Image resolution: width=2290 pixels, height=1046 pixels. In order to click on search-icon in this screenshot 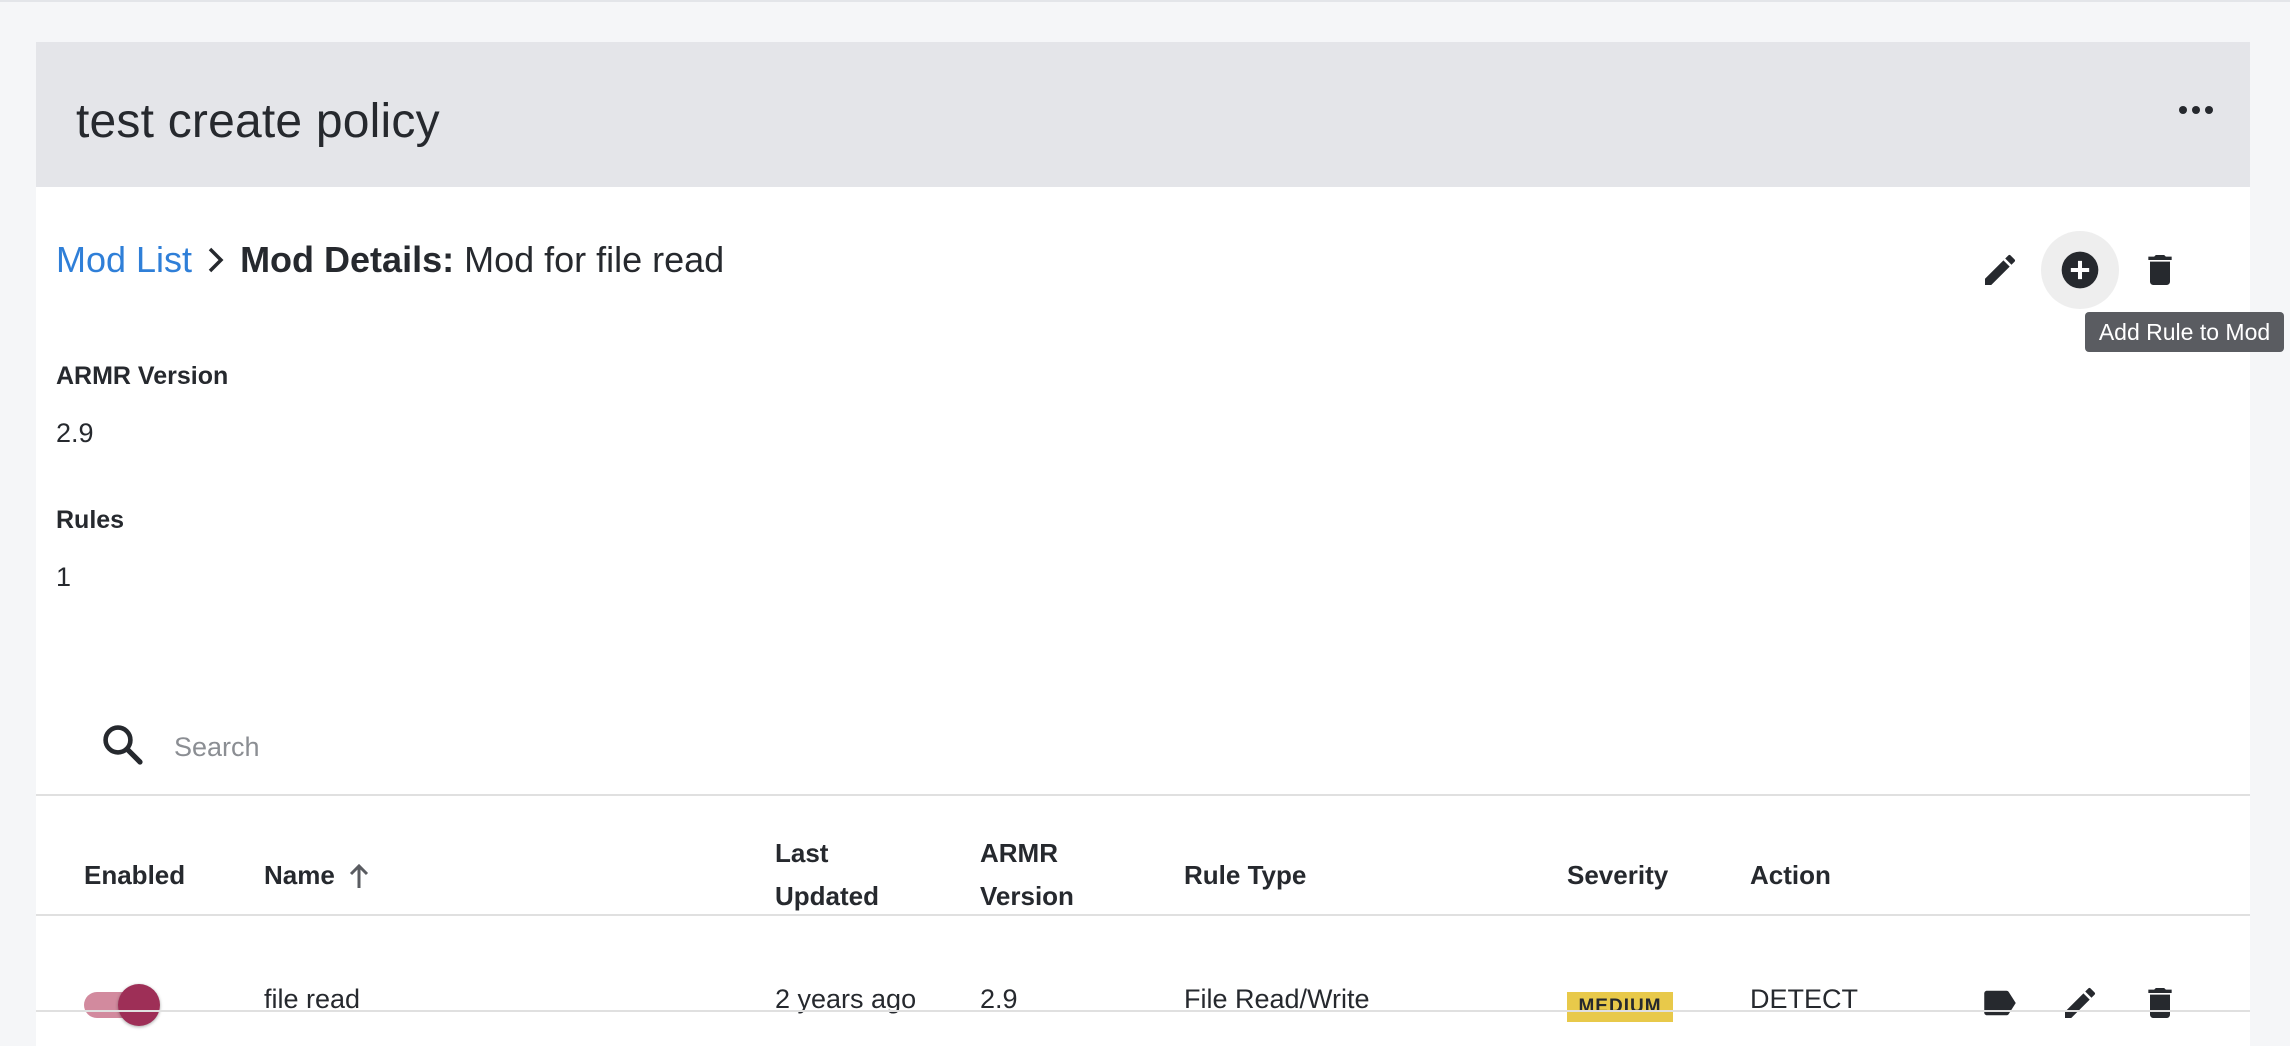, I will do `click(122, 744)`.